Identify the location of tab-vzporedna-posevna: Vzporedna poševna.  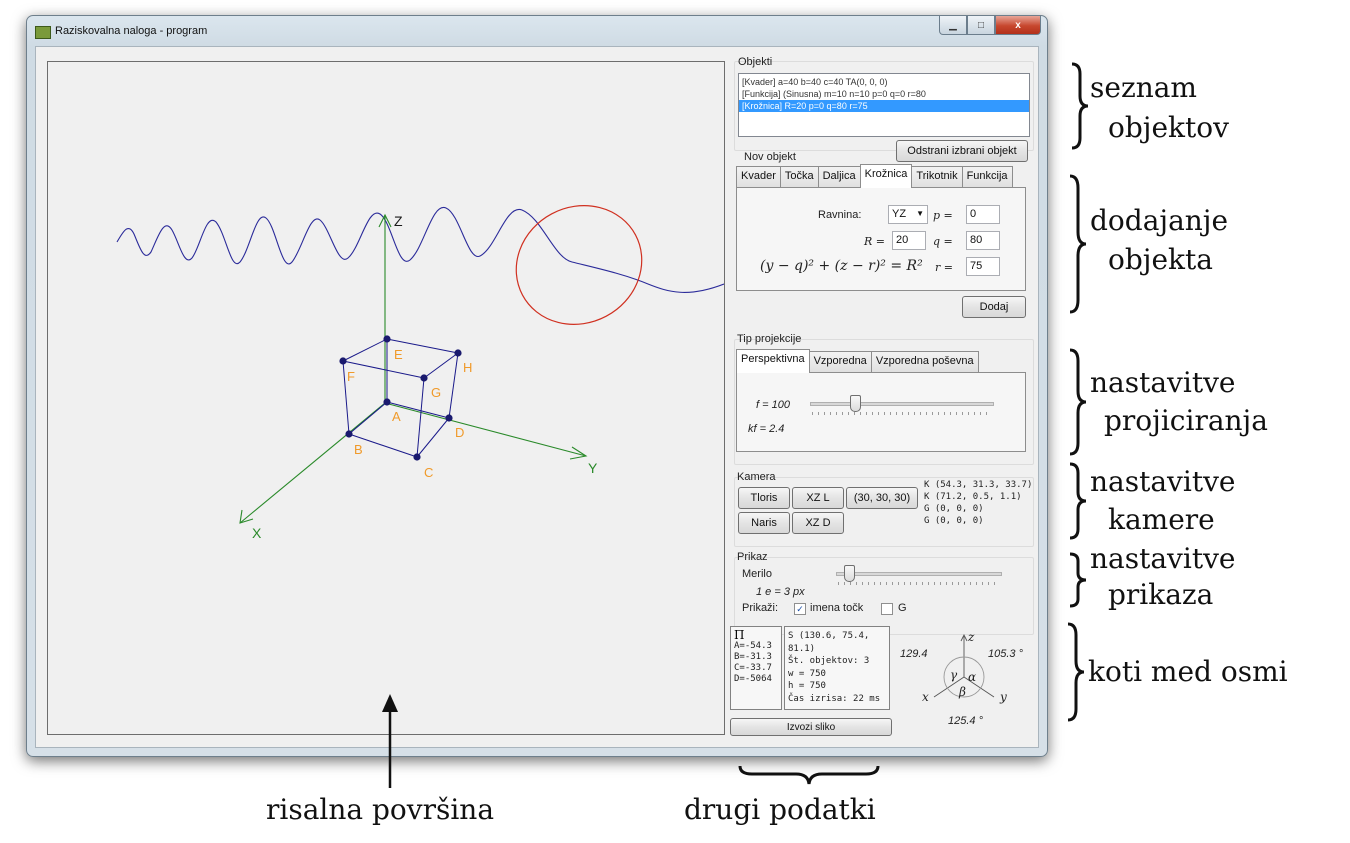
(924, 361).